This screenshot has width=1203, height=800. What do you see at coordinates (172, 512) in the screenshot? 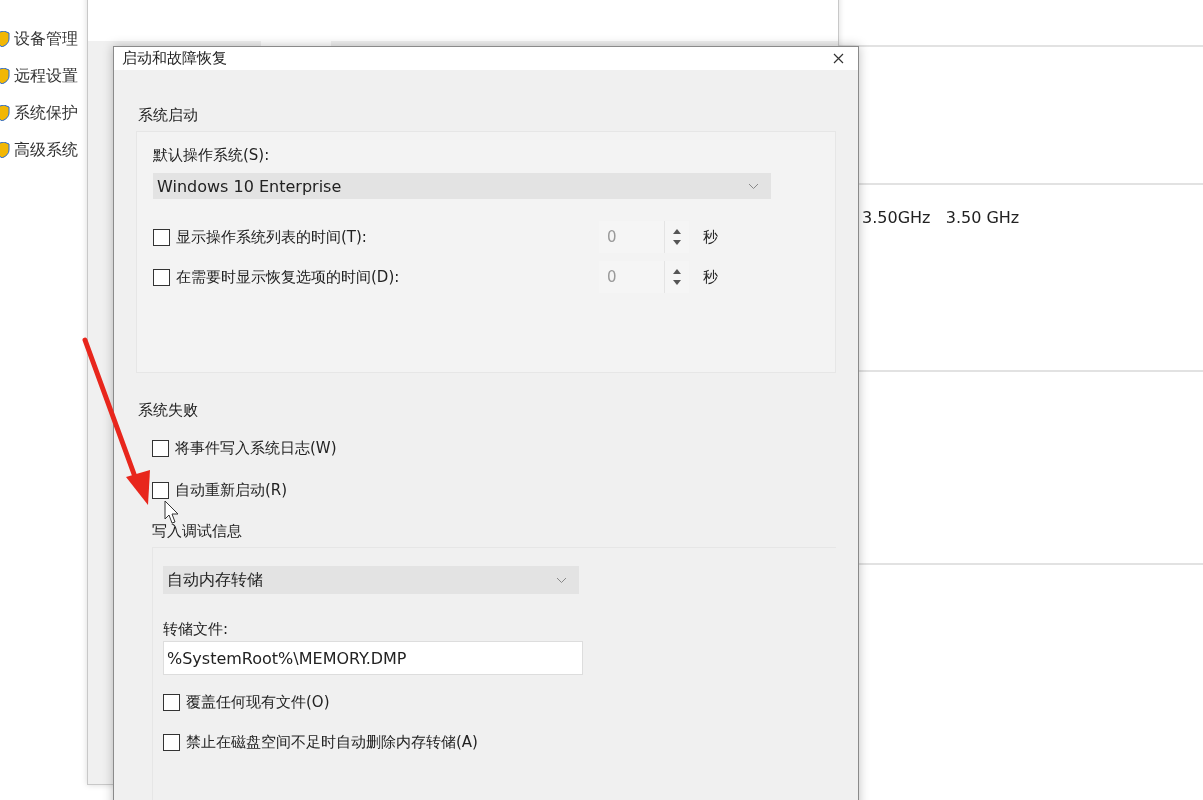
I see `mouse-pointer-icon` at bounding box center [172, 512].